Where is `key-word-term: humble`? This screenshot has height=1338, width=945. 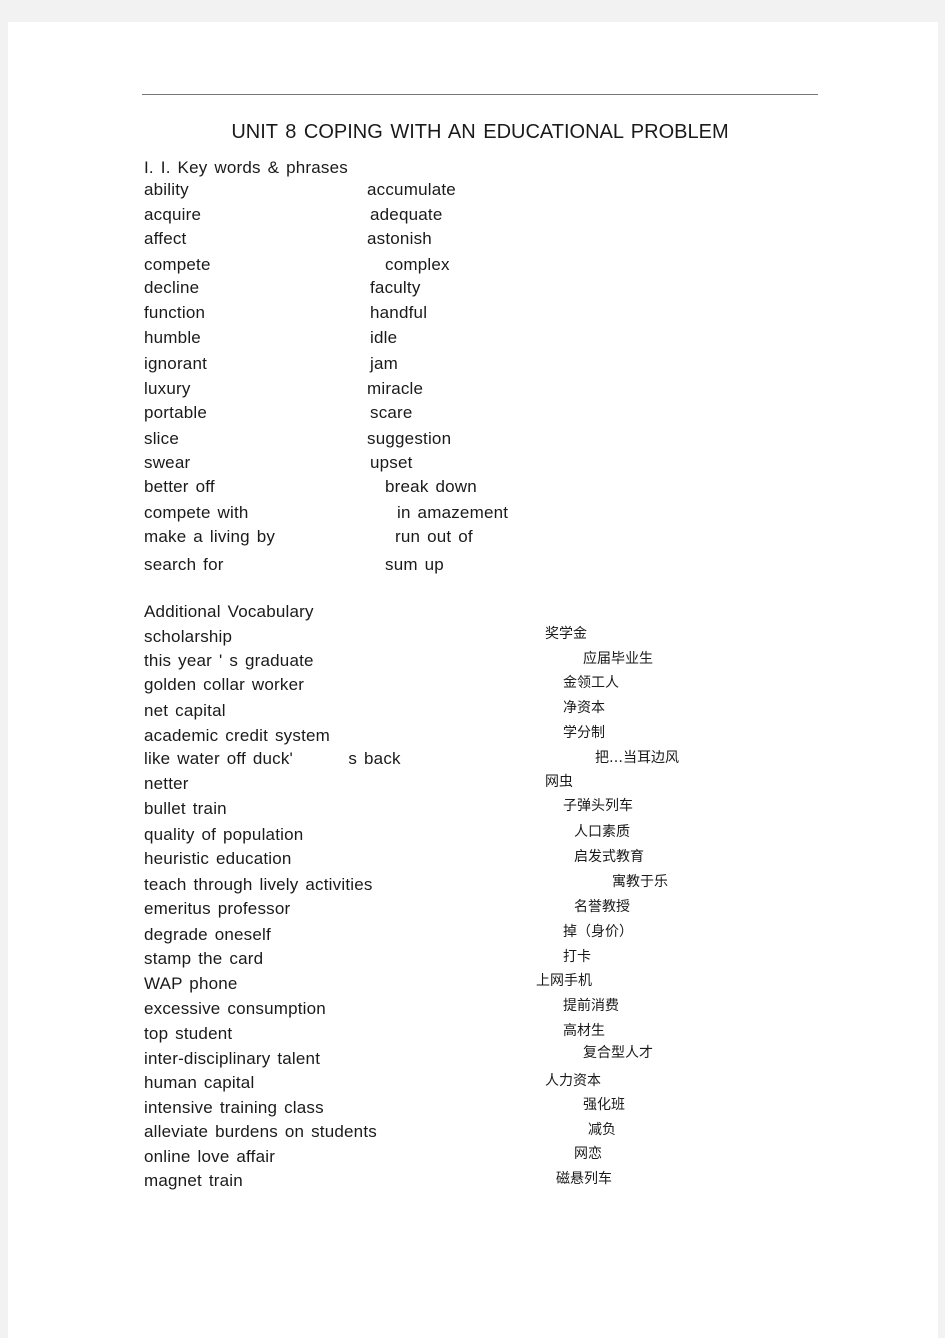 key-word-term: humble is located at coordinates (172, 337).